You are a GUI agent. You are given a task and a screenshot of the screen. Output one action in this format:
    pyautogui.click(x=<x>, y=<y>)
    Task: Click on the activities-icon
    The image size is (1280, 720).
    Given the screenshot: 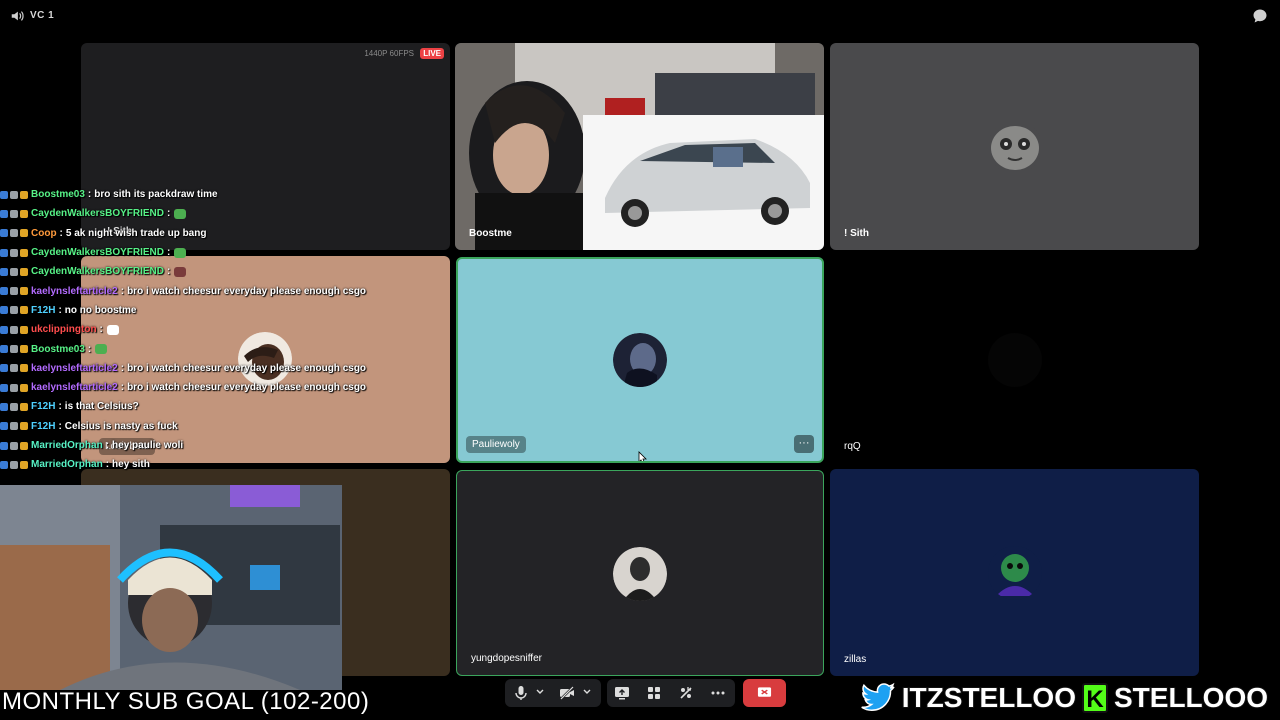 What is the action you would take?
    pyautogui.click(x=654, y=693)
    